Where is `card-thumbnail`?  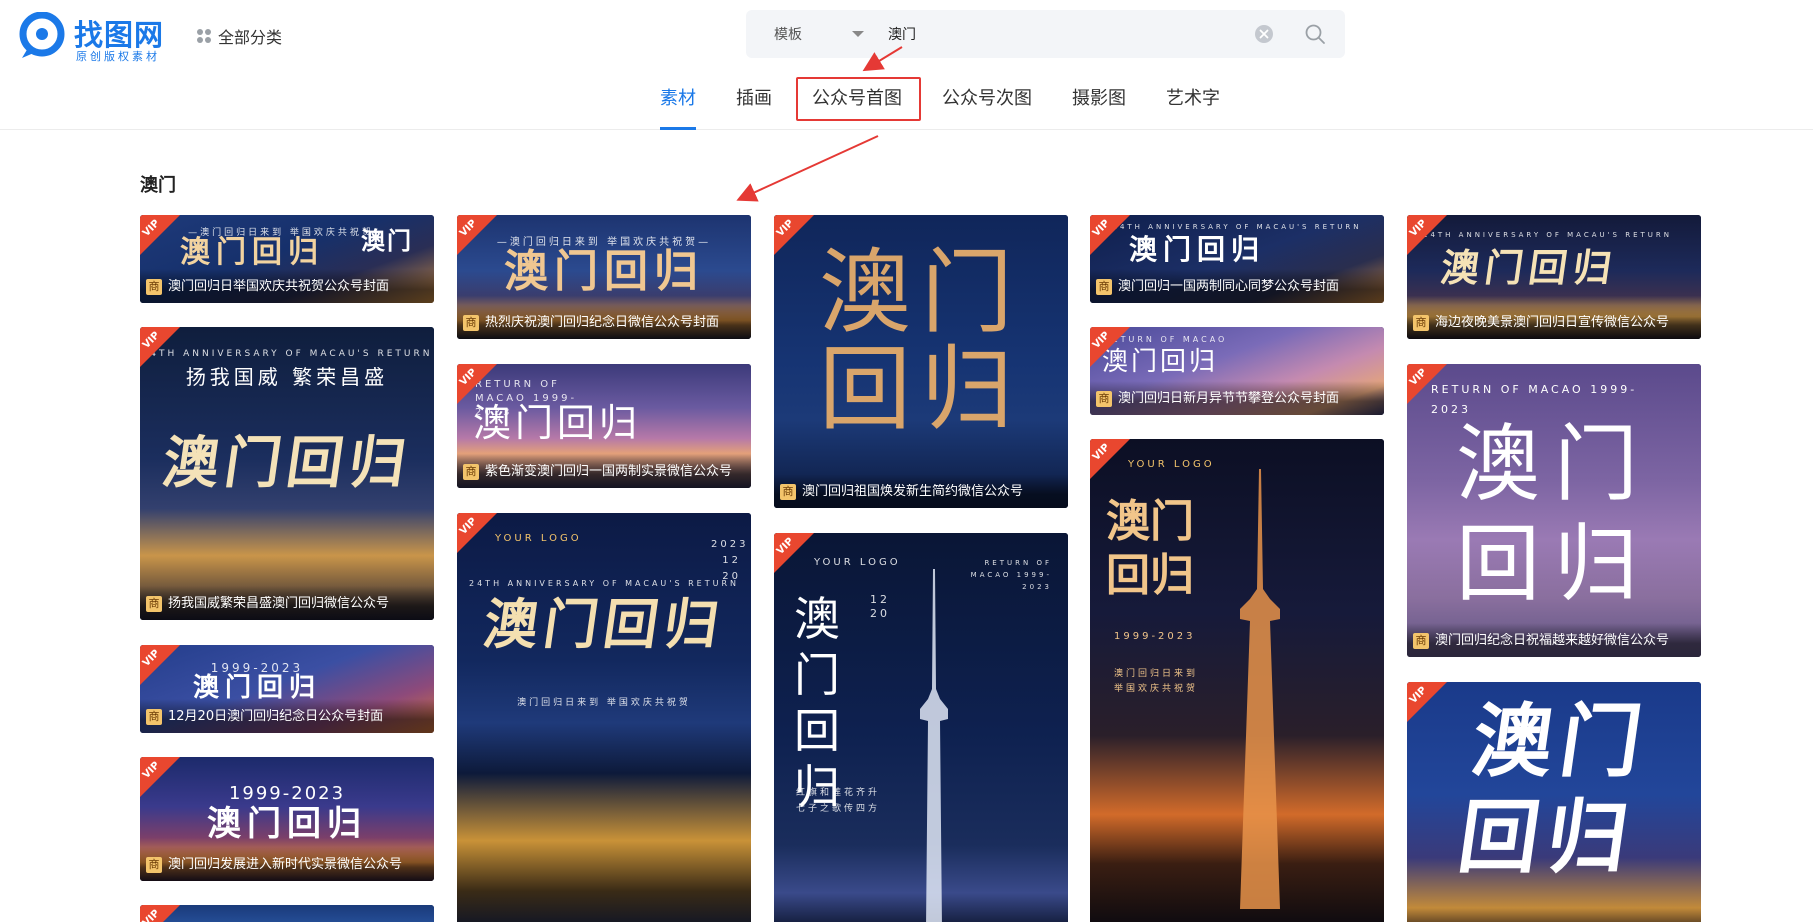
card-thumbnail is located at coordinates (604, 717).